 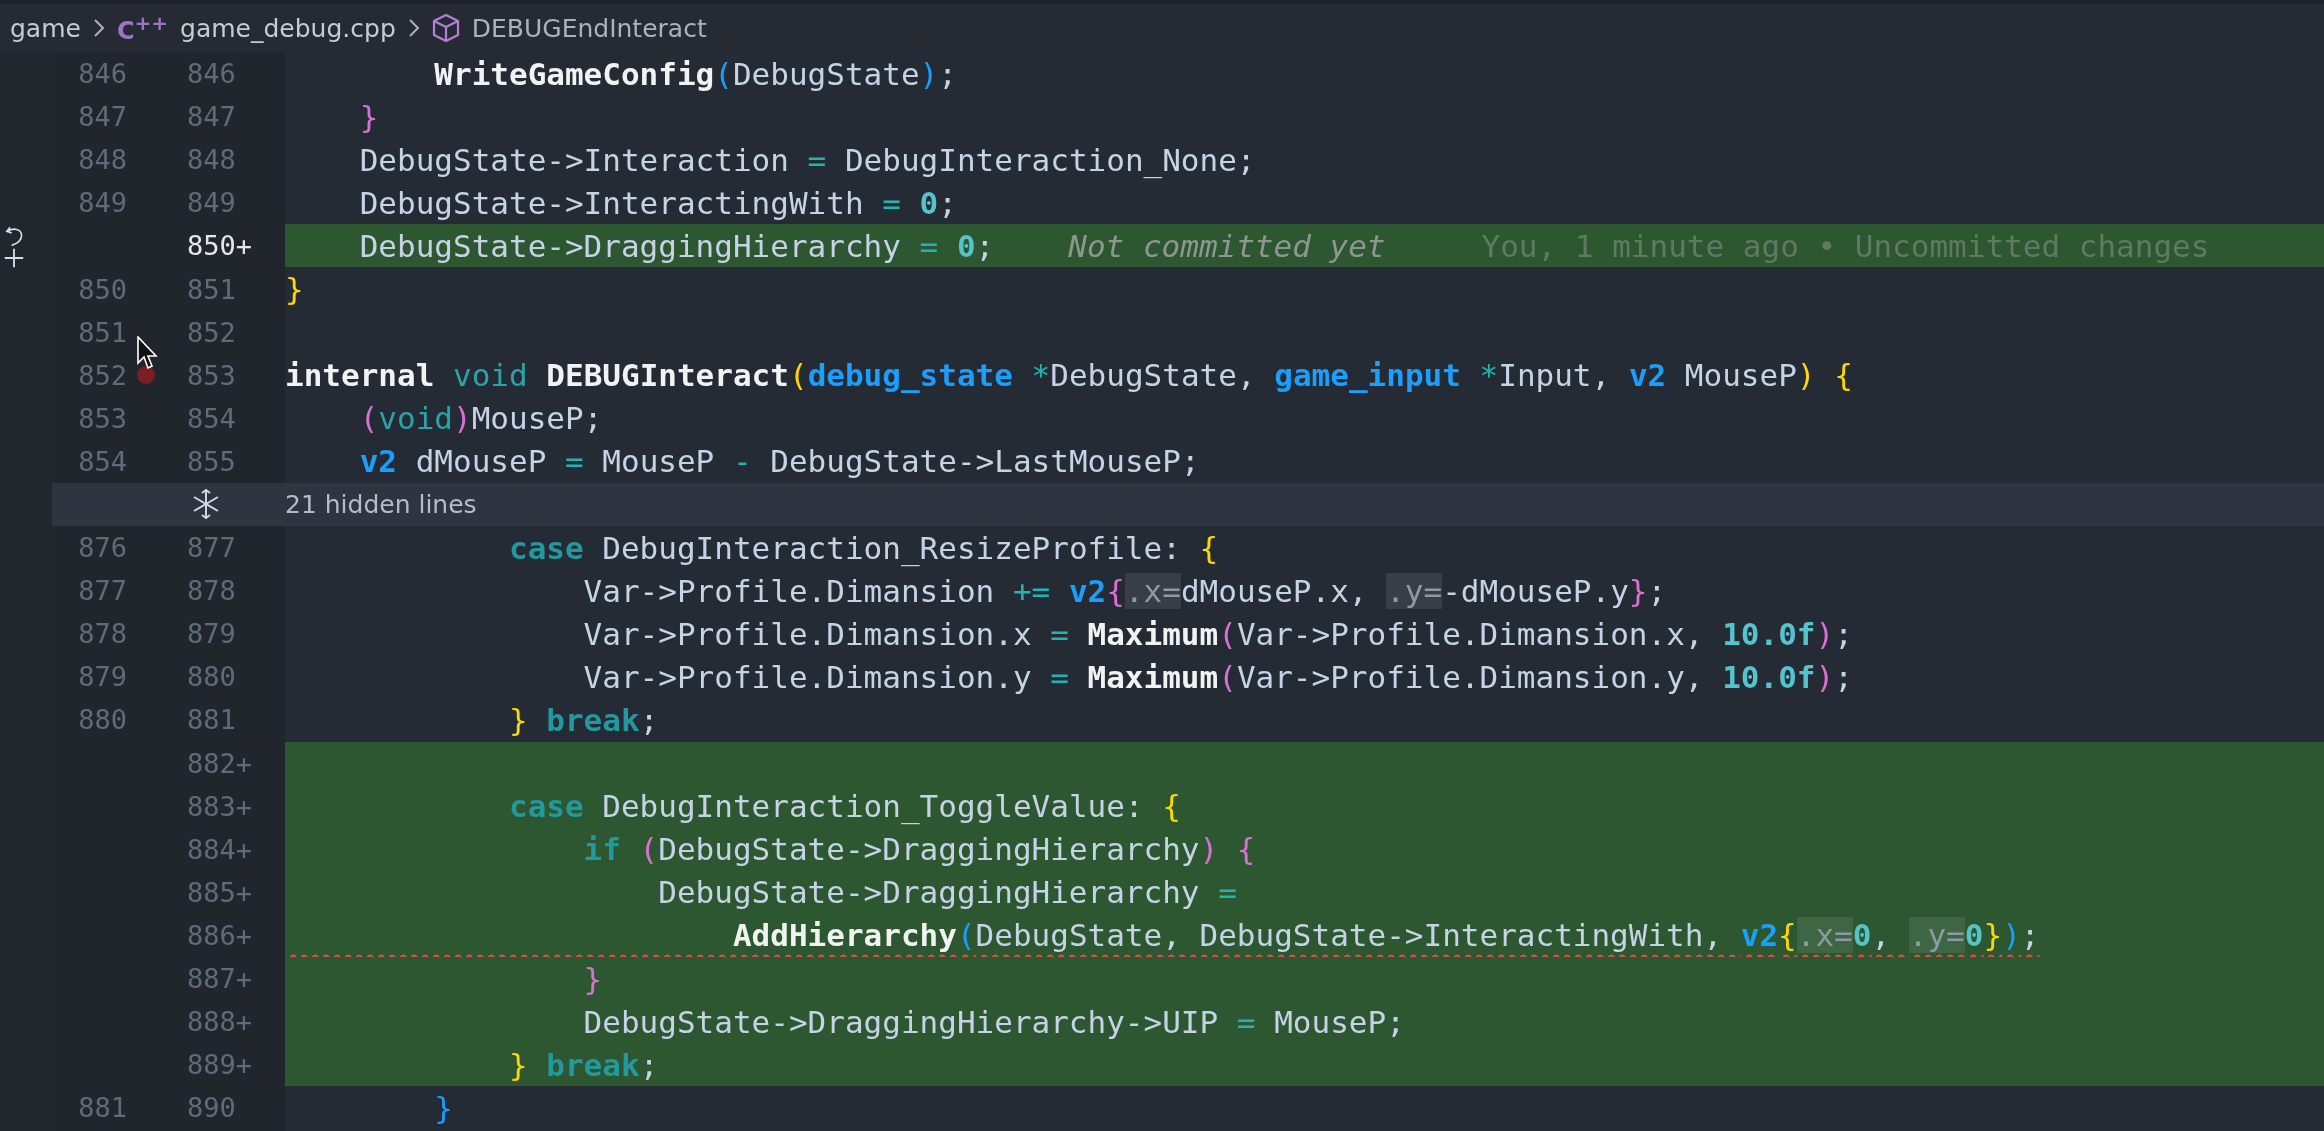 I want to click on code-line: v2 dMouseP = MouseP - DebugState->LastMouseP;, so click(x=779, y=461).